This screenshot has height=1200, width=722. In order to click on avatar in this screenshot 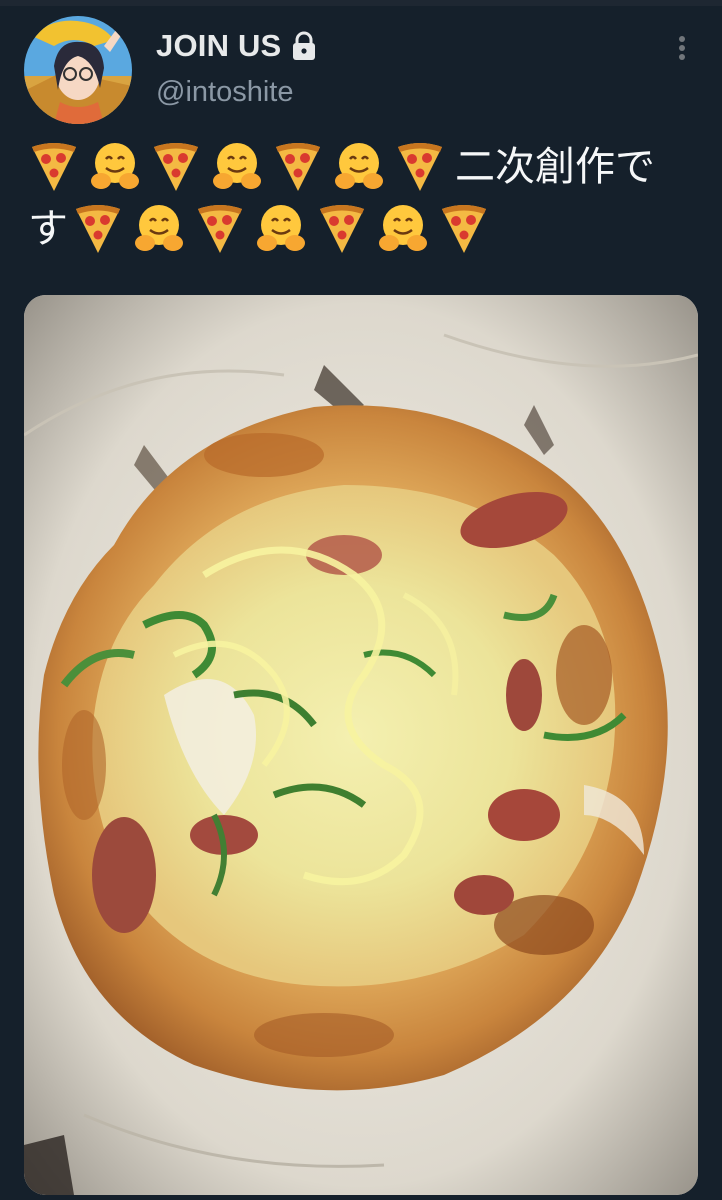, I will do `click(78, 70)`.